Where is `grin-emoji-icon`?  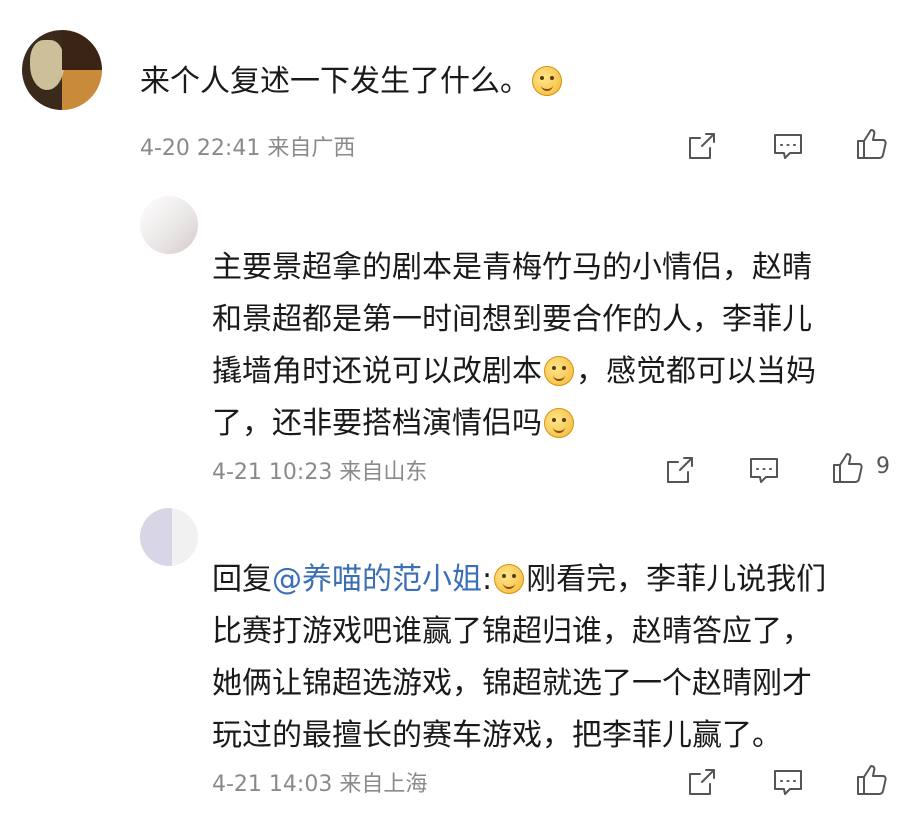
grin-emoji-icon is located at coordinates (509, 579).